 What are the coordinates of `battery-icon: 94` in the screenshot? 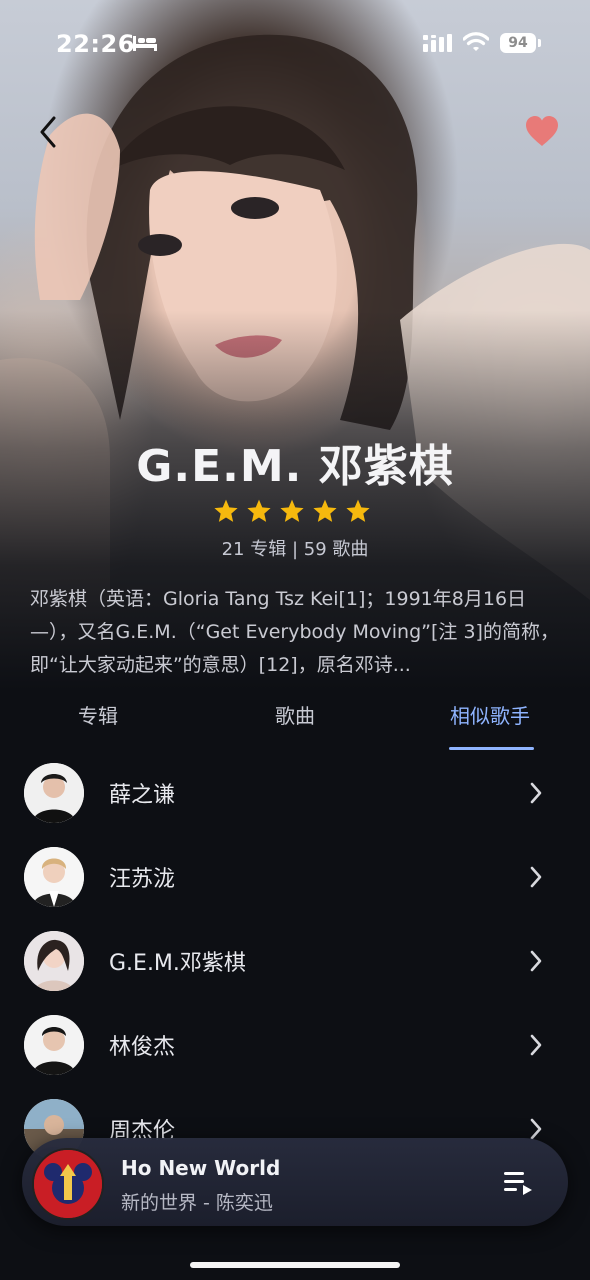 It's located at (518, 43).